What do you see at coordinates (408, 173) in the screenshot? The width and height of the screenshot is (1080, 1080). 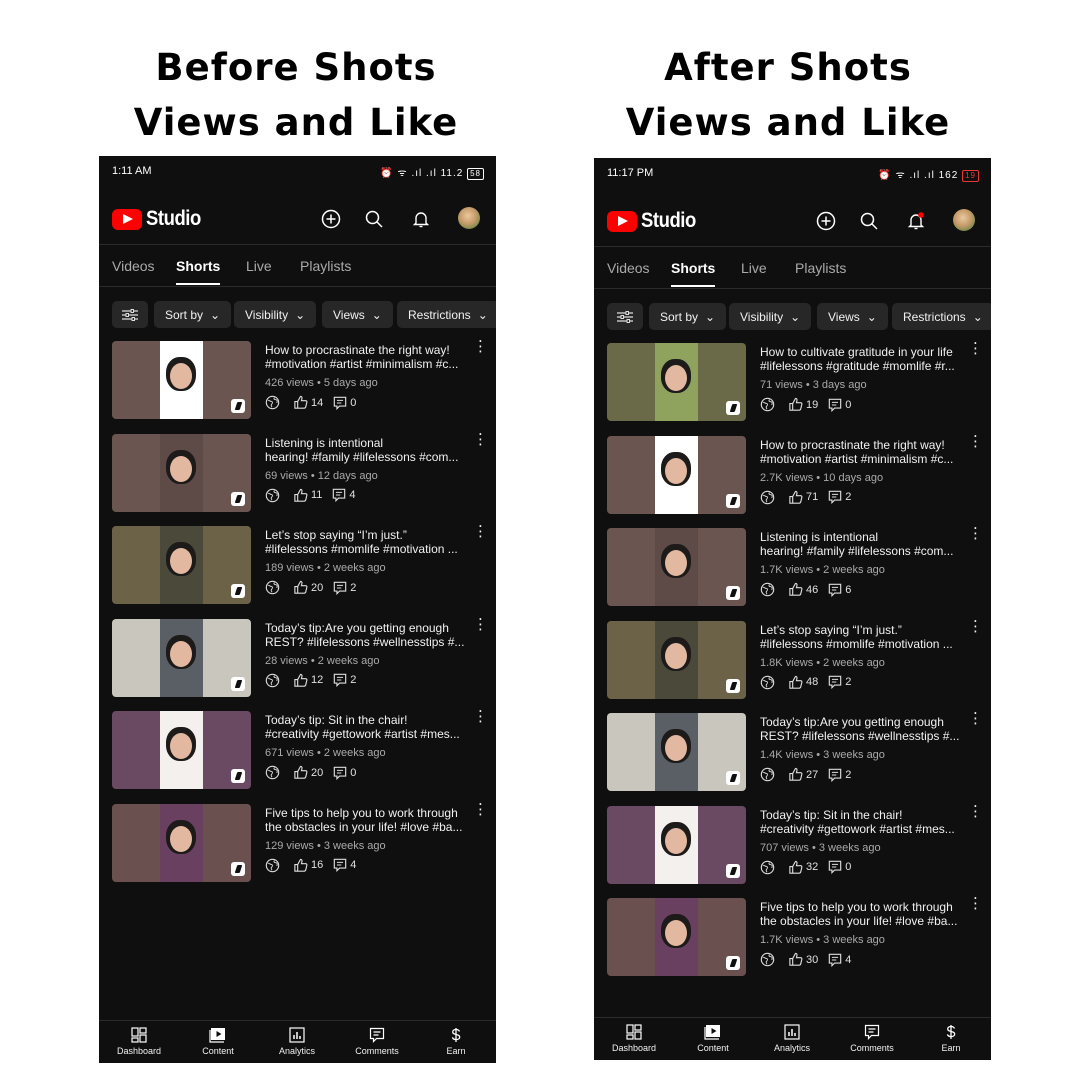 I see `status-signal-icons: ⏰ ᯤ .ıl .ıl` at bounding box center [408, 173].